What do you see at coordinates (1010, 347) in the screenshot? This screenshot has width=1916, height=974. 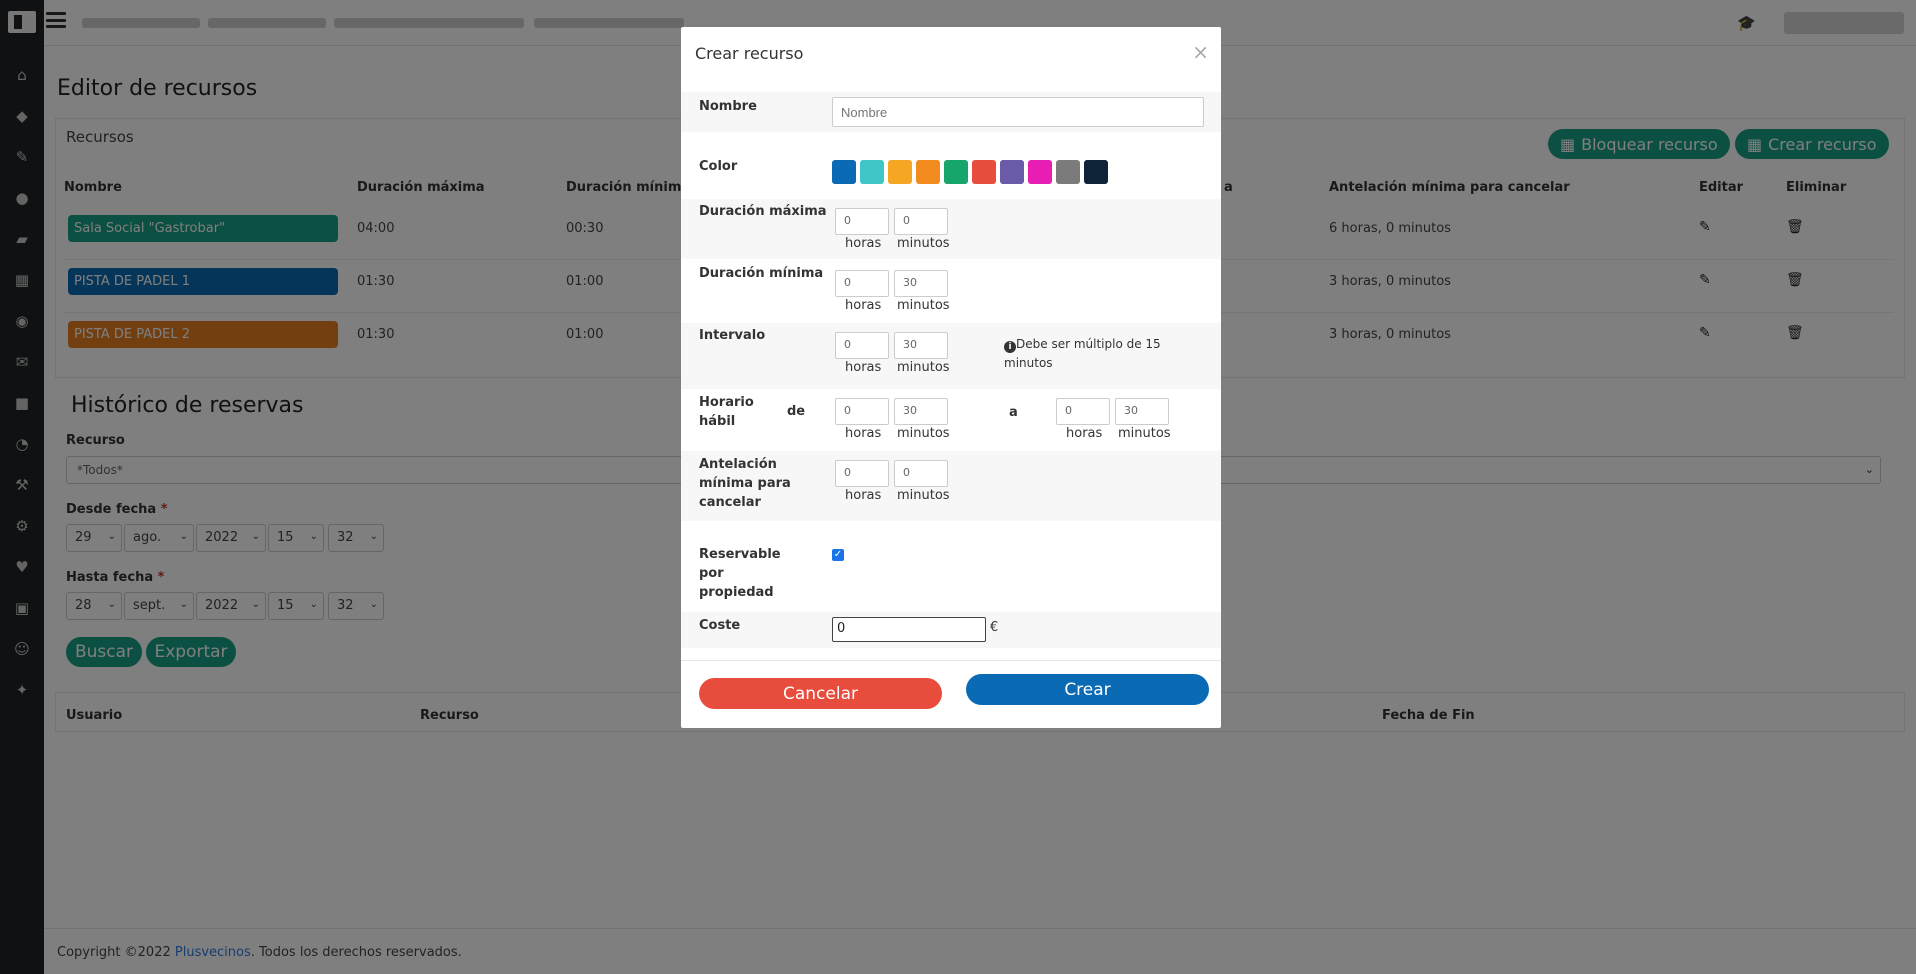 I see `info-icon: i` at bounding box center [1010, 347].